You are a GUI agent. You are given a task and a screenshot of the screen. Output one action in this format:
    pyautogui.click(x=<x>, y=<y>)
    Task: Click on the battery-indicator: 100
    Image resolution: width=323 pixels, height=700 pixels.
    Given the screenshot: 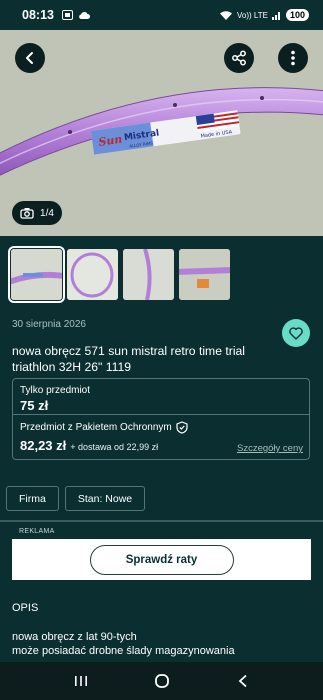 What is the action you would take?
    pyautogui.click(x=297, y=15)
    